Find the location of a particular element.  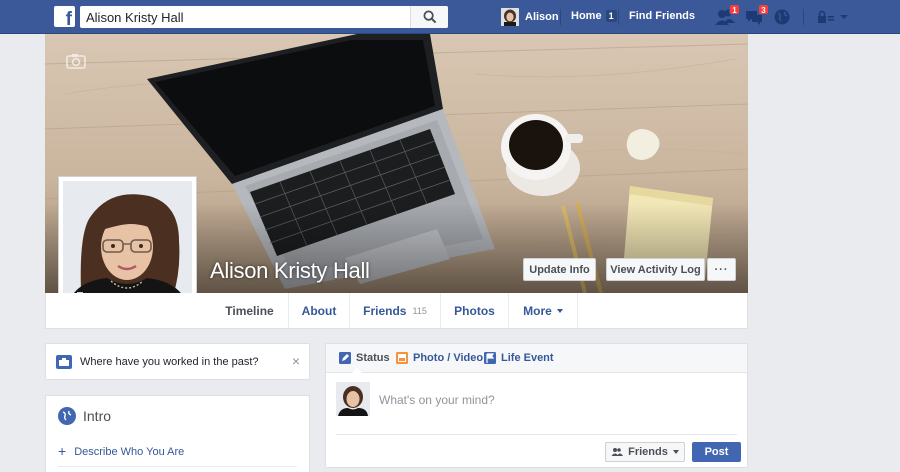

work-prompt-card: Where have you worked in the past? × is located at coordinates (177, 361).